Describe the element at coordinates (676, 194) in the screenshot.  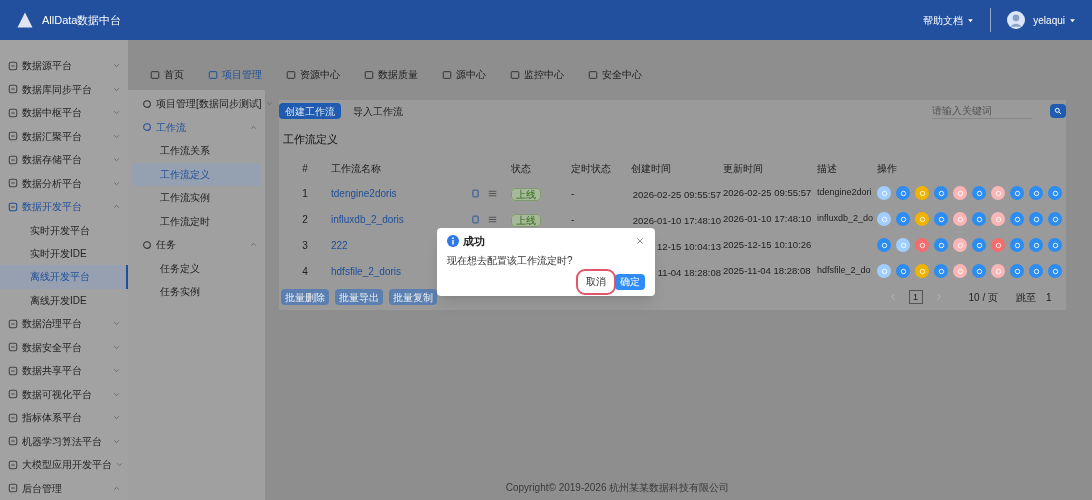
I see `table-cell: 2026-02-25 09:55:57` at that location.